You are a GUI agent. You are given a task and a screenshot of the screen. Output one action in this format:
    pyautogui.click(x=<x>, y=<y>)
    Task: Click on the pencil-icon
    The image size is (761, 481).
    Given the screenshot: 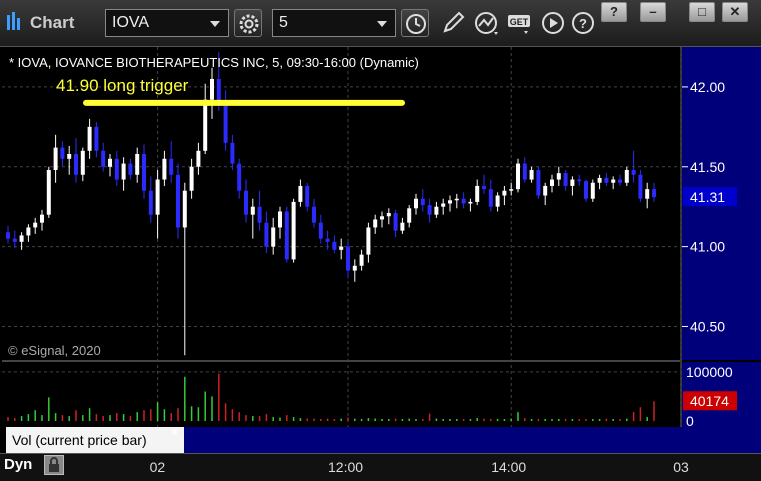 What is the action you would take?
    pyautogui.click(x=452, y=23)
    